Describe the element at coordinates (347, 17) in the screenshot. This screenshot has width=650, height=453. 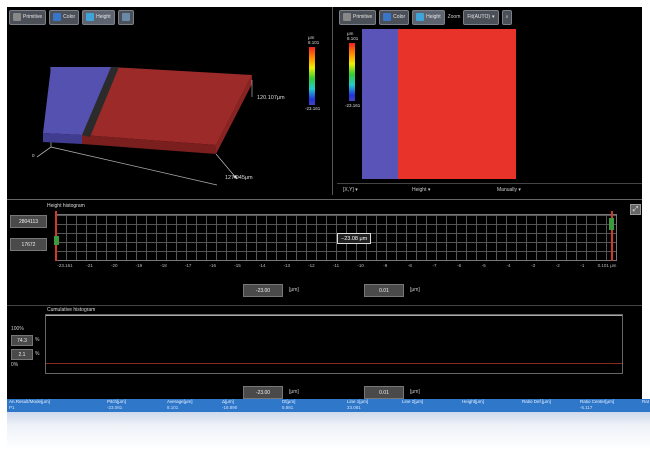
I see `primitive-icon` at that location.